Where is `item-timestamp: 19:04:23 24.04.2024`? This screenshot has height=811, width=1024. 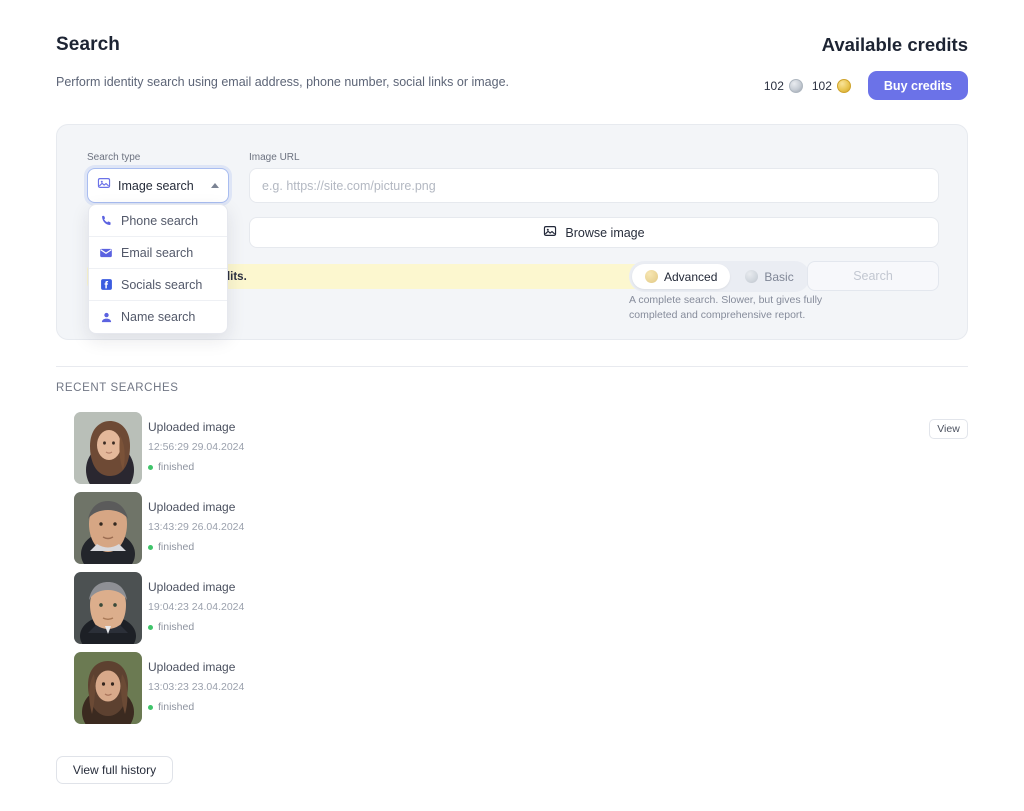 item-timestamp: 19:04:23 24.04.2024 is located at coordinates (196, 607).